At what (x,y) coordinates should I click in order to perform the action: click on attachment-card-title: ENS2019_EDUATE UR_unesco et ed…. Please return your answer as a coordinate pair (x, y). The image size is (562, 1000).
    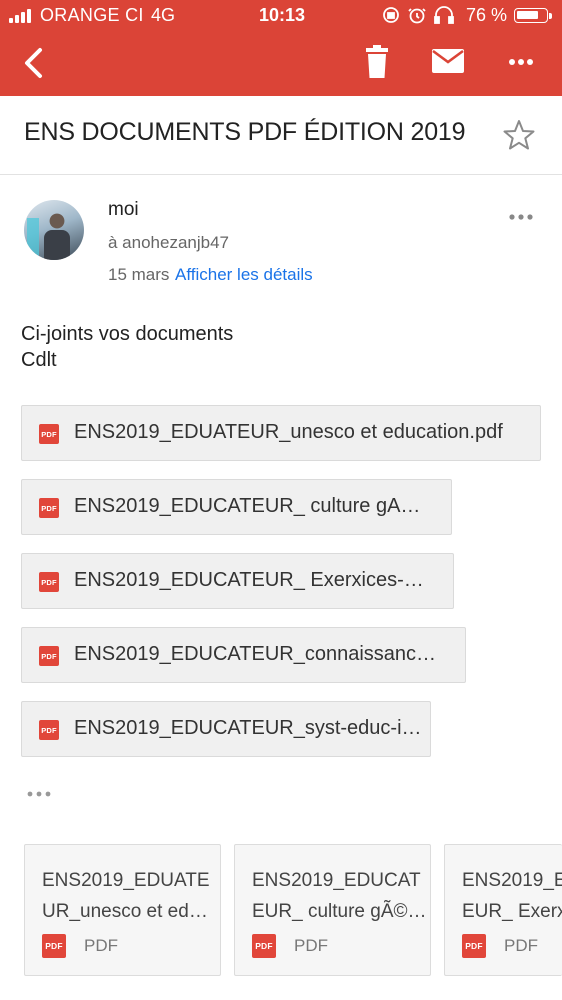
    Looking at the image, I should click on (126, 896).